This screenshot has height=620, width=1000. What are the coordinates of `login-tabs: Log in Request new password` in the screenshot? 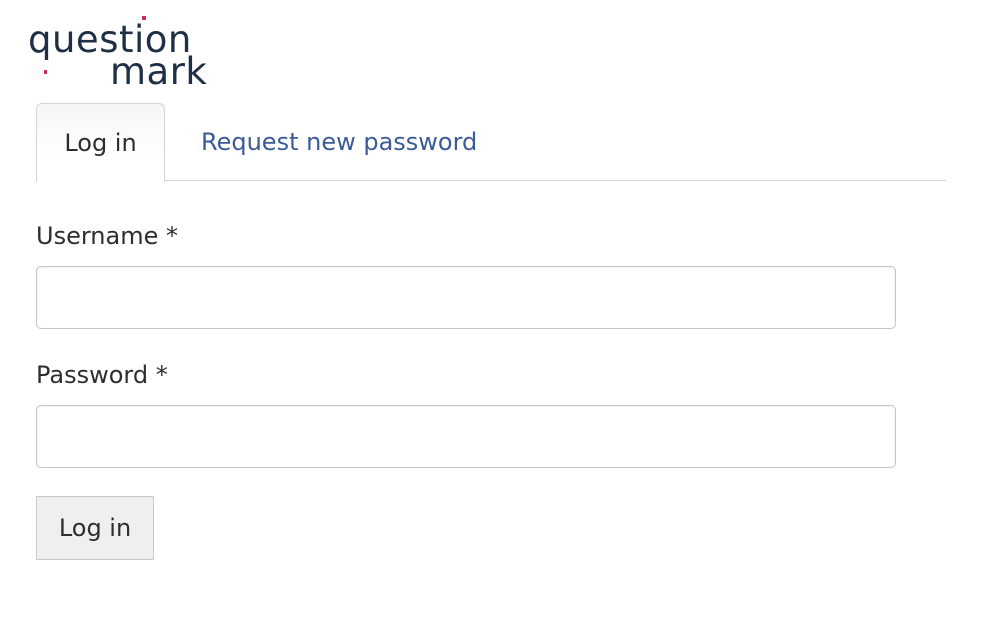 It's located at (491, 142).